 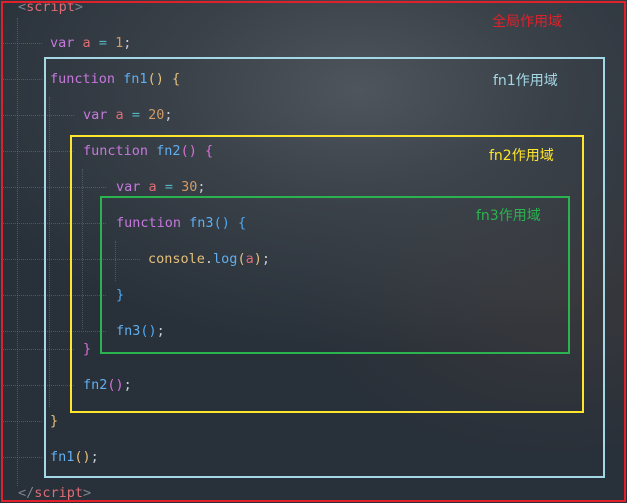 I want to click on fn1-scope-label: fn1作用域, so click(x=525, y=81).